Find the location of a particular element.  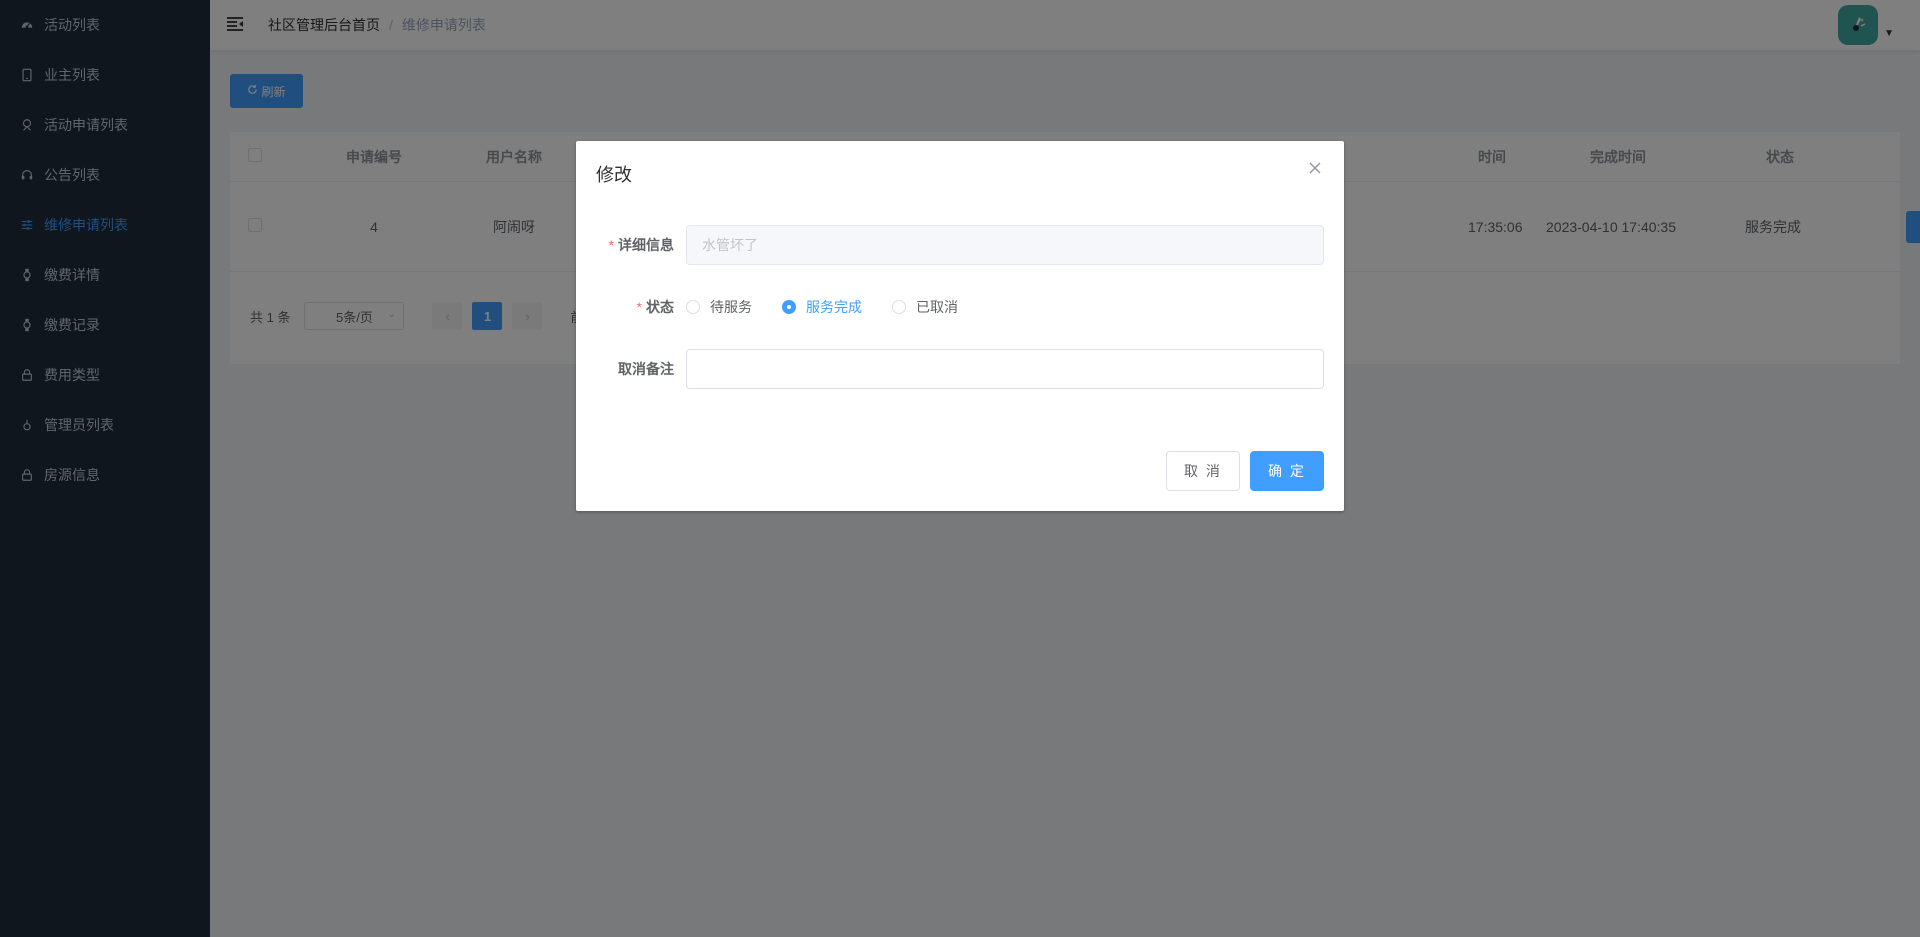

status-label: * 状态 is located at coordinates (655, 307).